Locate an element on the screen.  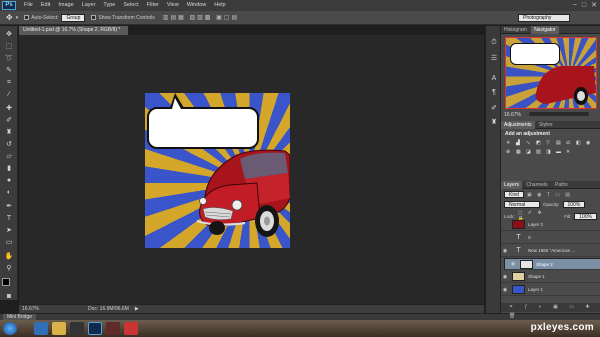
exposure-icon: ◩ is located at coordinates (539, 143).